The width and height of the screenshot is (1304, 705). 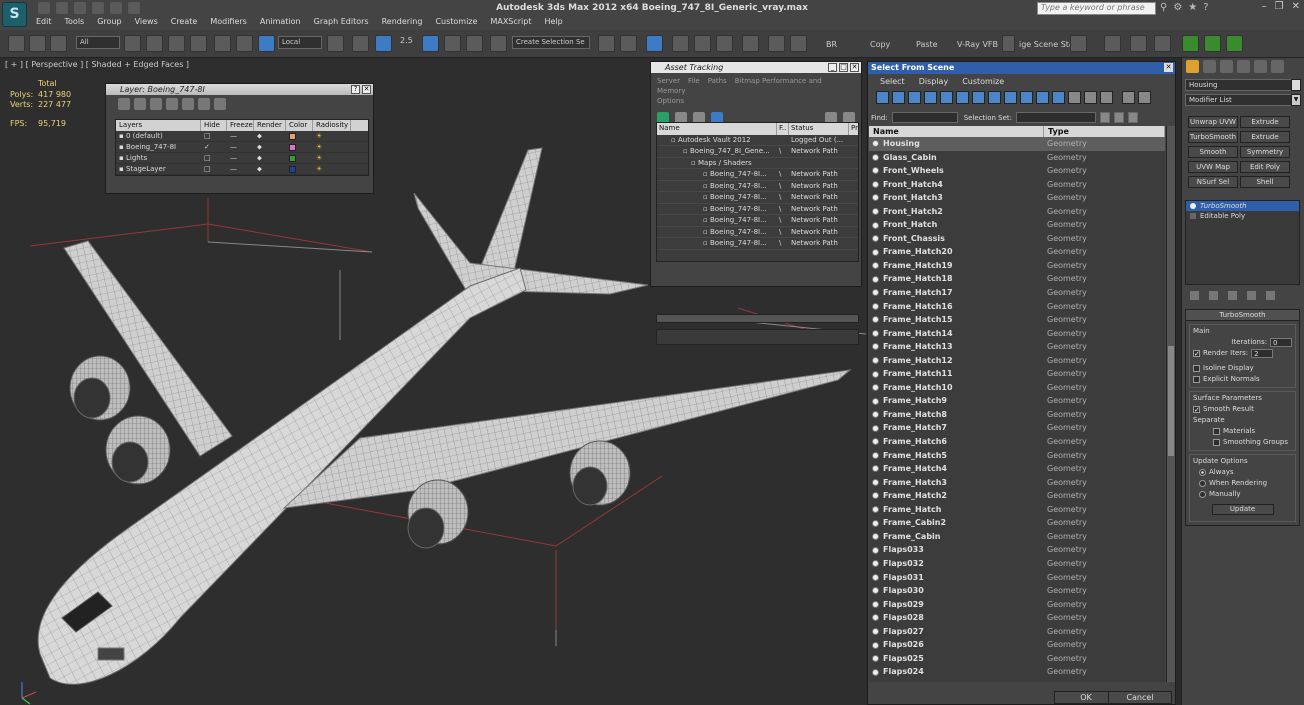 I want to click on object-row: Frame_Hatch18 Geometry, so click(x=1017, y=279).